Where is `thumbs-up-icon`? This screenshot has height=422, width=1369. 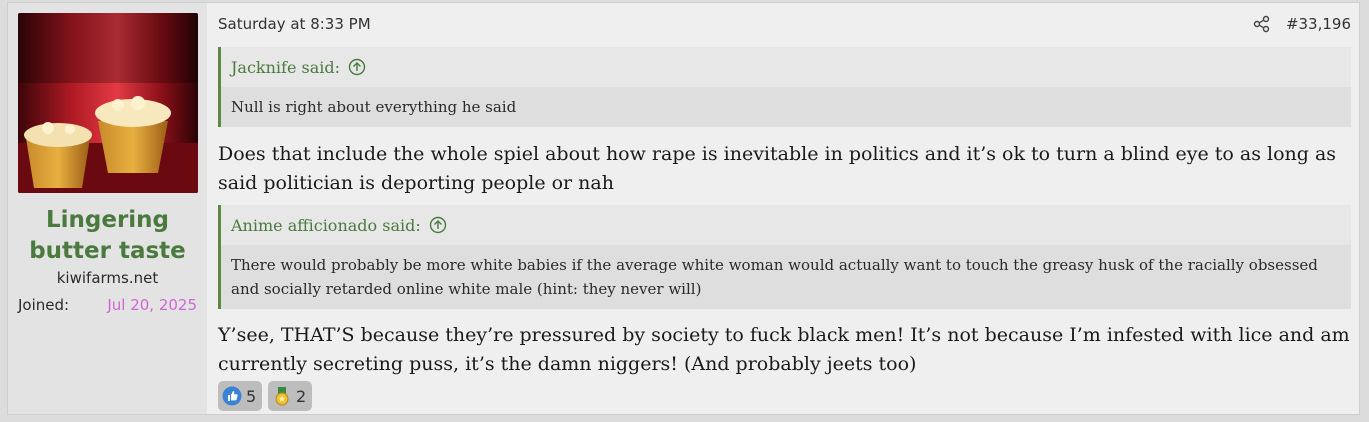 thumbs-up-icon is located at coordinates (232, 396).